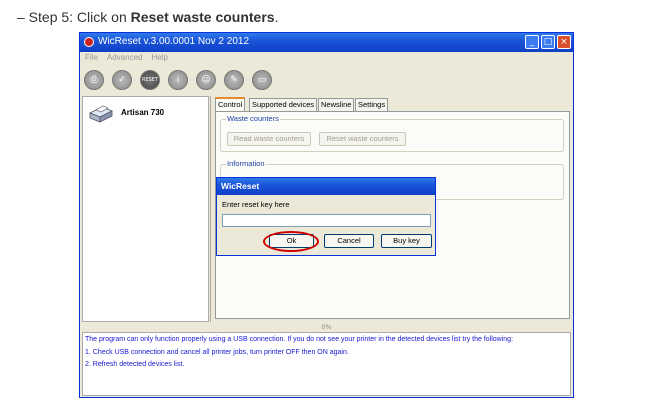 The height and width of the screenshot is (406, 655). Describe the element at coordinates (291, 241) in the screenshot. I see `highlight-oval` at that location.